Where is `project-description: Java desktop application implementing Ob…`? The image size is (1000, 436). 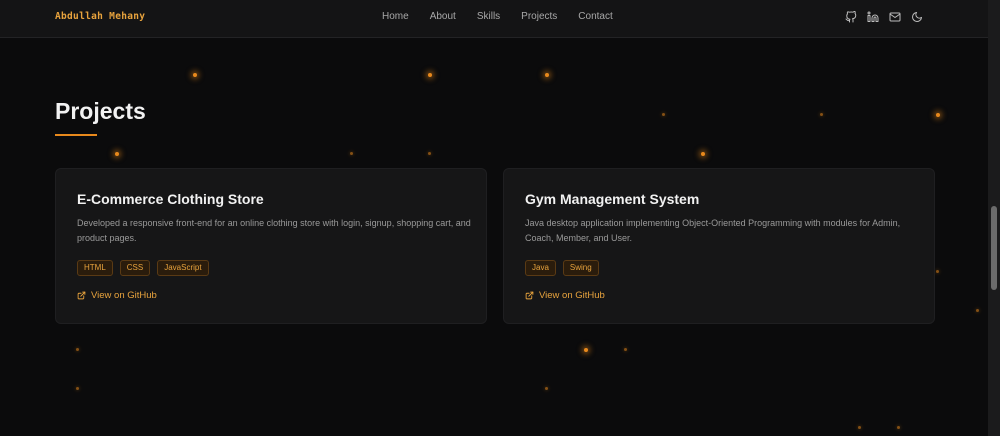 project-description: Java desktop application implementing Ob… is located at coordinates (713, 230).